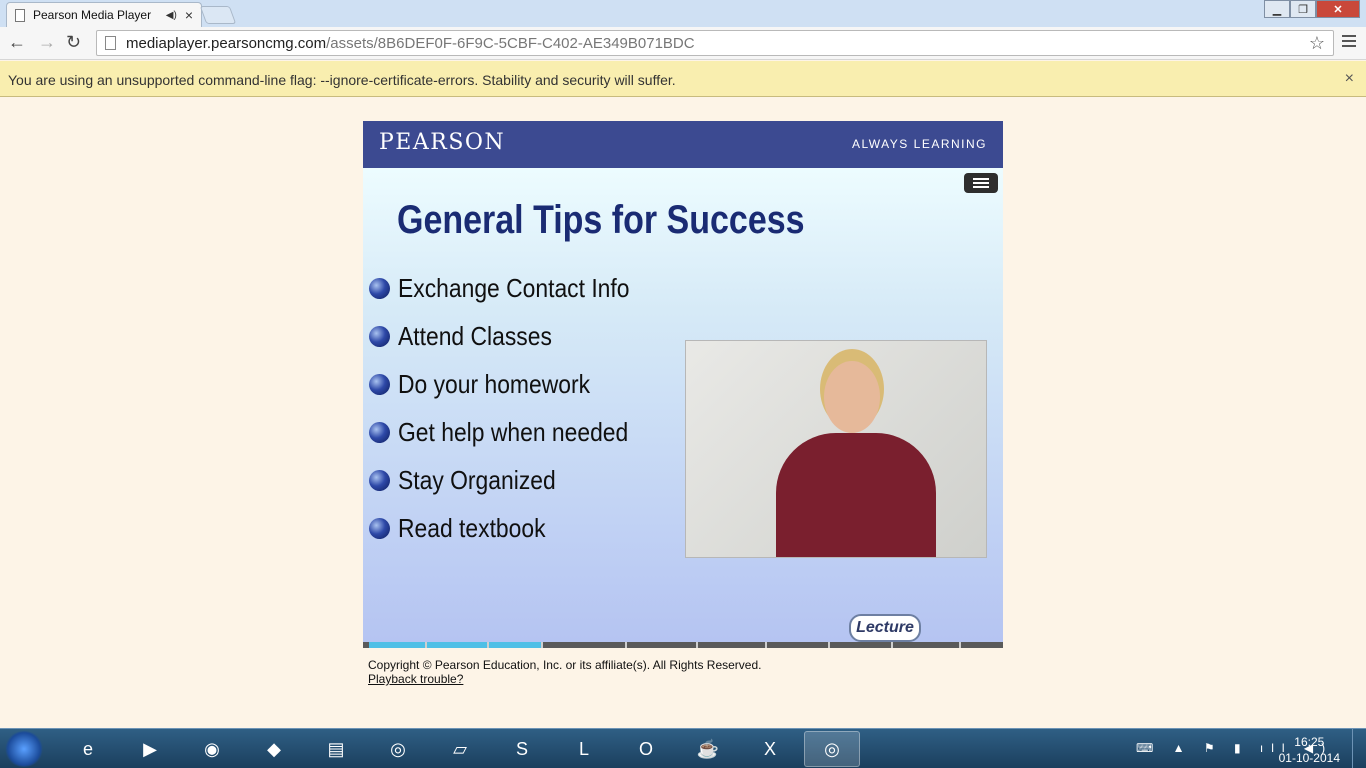  I want to click on list-item: Stay Organized, so click(515, 480).